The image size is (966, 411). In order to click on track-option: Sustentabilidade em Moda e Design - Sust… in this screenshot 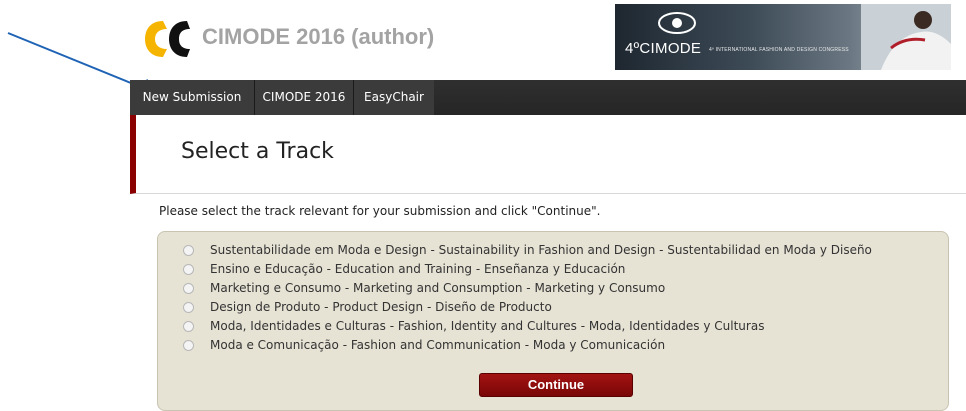, I will do `click(527, 250)`.